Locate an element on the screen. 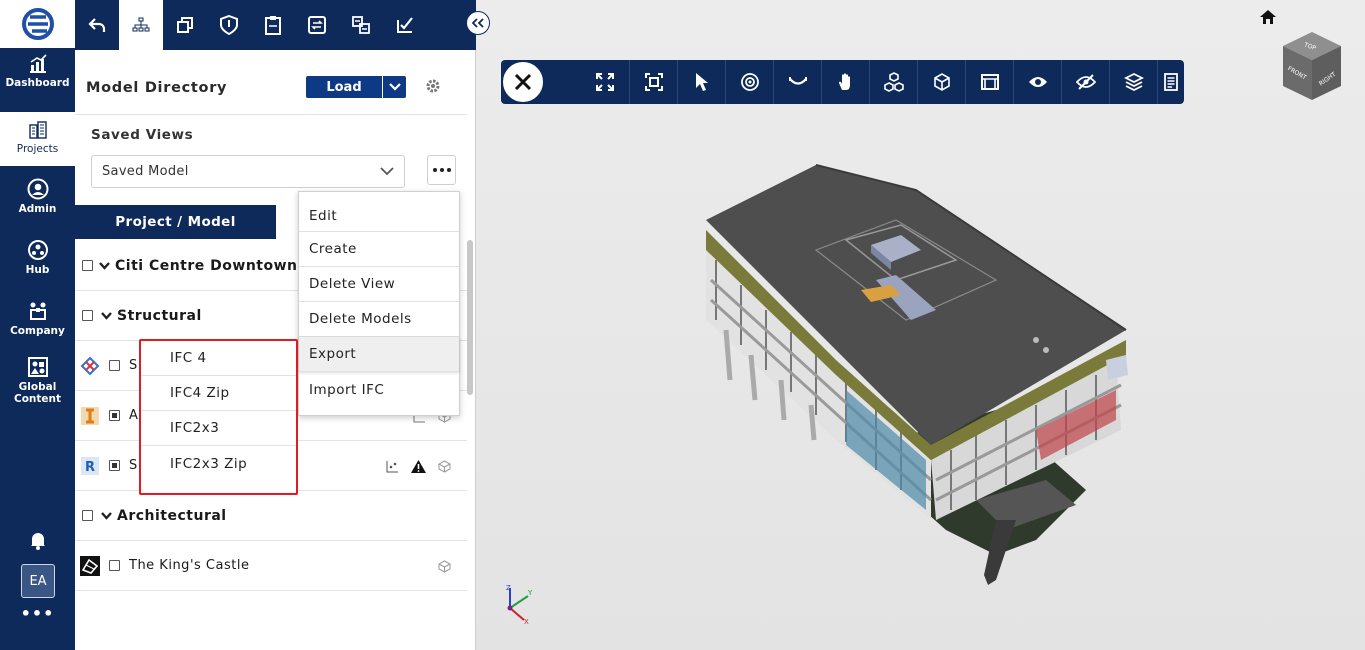 The image size is (1365, 650). axis-triad: Z Y X is located at coordinates (521, 604).